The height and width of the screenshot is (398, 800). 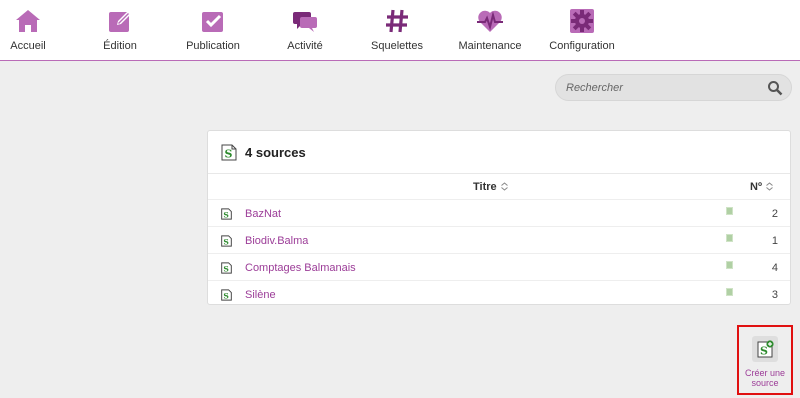 I want to click on nav-label: Accueil, so click(x=28, y=46).